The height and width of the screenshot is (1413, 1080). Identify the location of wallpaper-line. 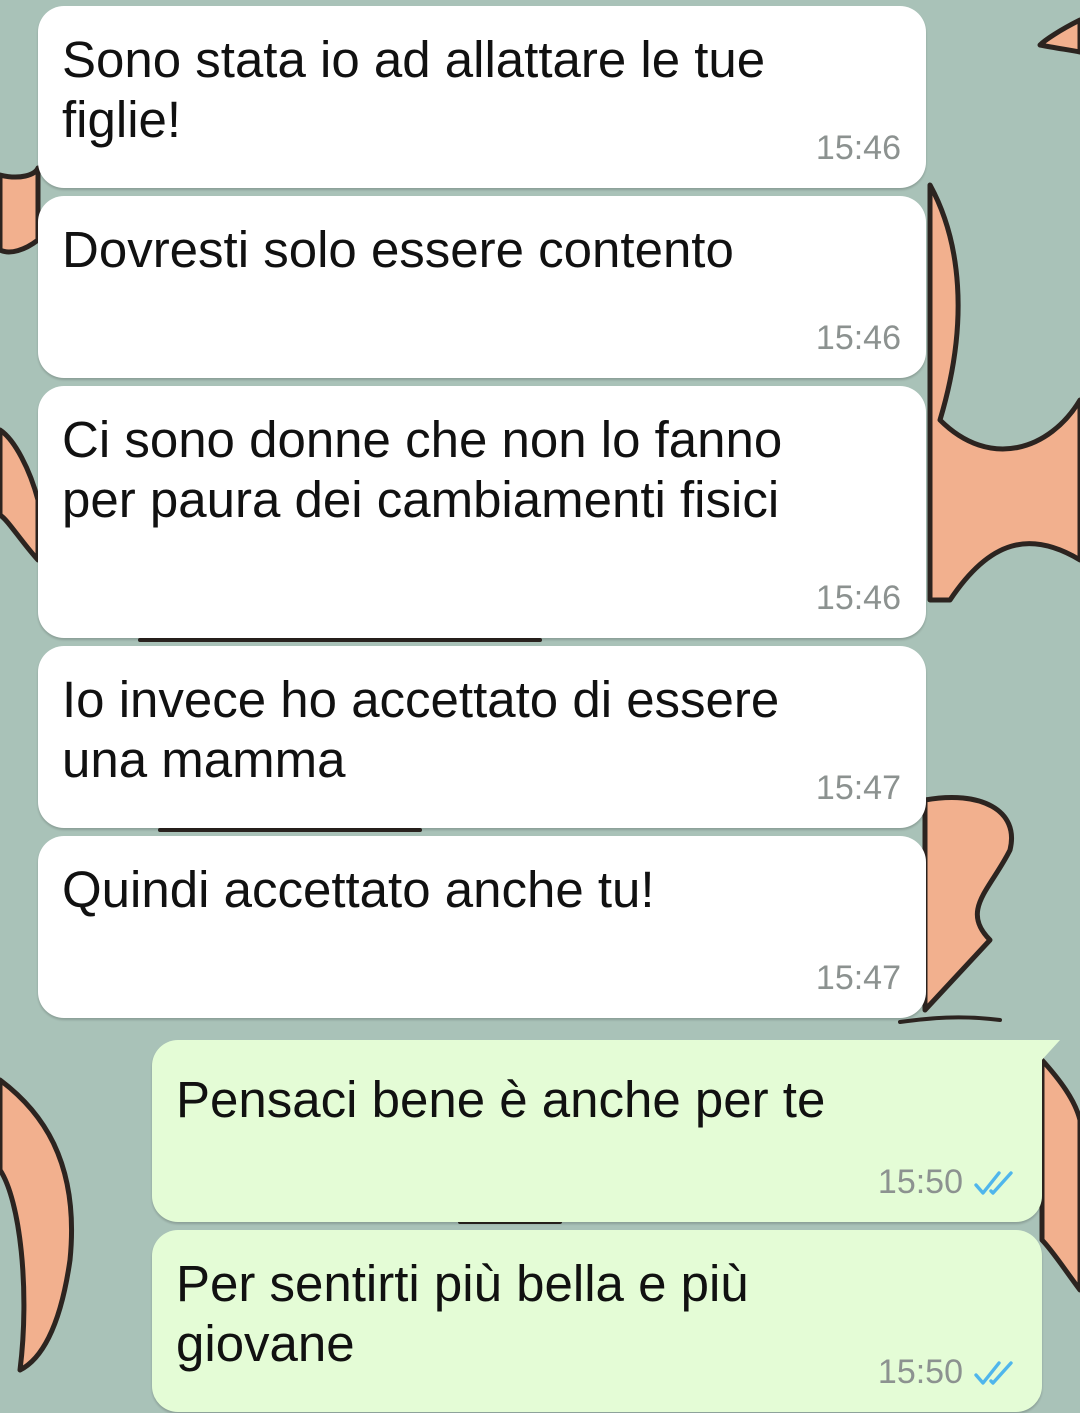
(950, 1019).